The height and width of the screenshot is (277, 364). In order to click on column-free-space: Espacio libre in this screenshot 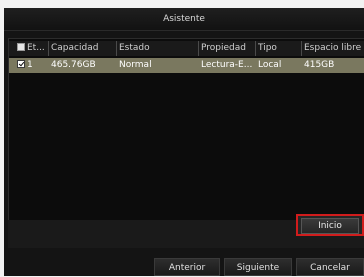, I will do `click(333, 48)`.